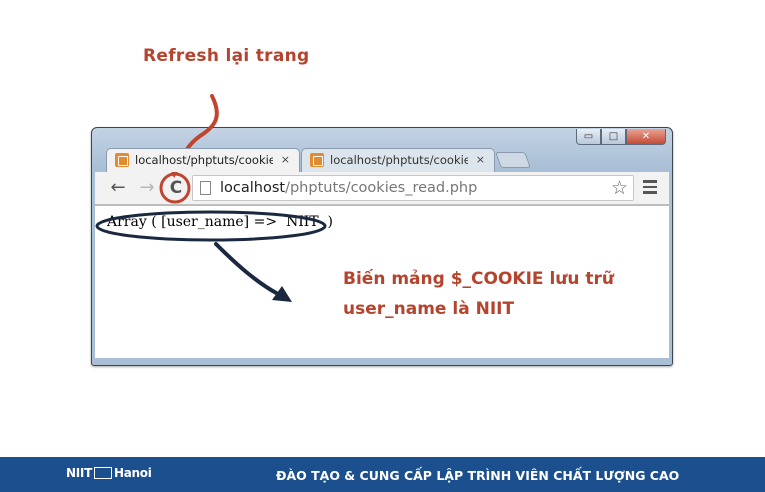 Image resolution: width=765 pixels, height=492 pixels. I want to click on tab-cookies-active: localhost/phptuts/cookie ×, so click(203, 160).